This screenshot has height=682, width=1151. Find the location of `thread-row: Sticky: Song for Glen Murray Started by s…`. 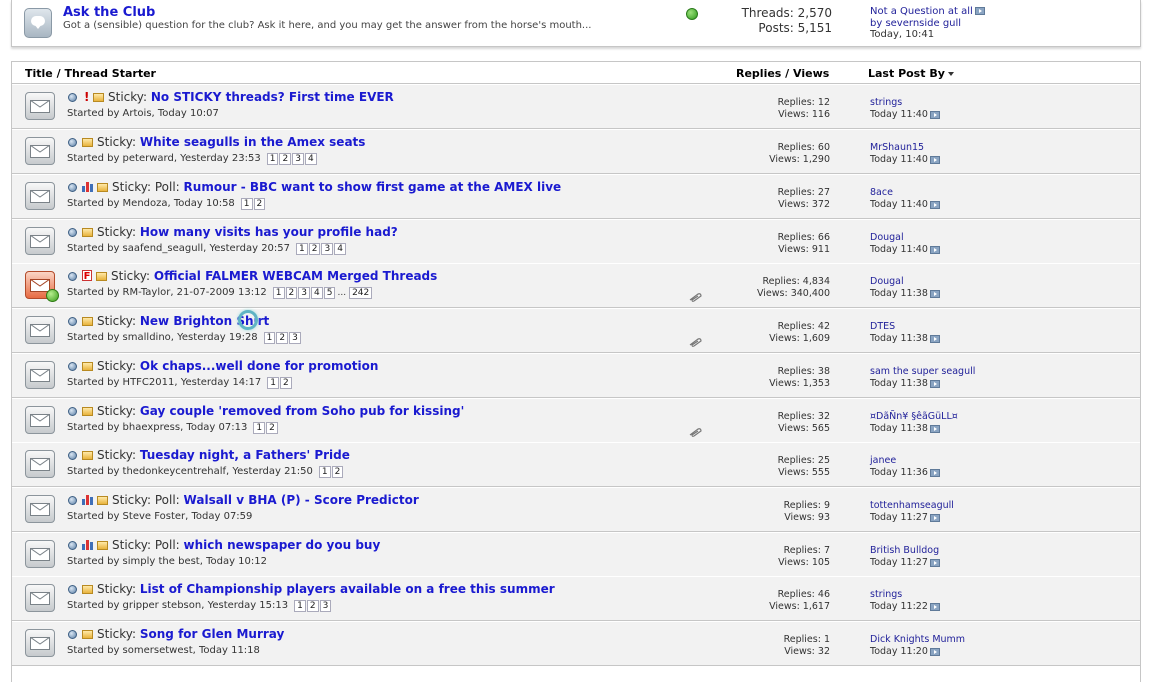

thread-row: Sticky: Song for Glen Murray Started by s… is located at coordinates (576, 643).